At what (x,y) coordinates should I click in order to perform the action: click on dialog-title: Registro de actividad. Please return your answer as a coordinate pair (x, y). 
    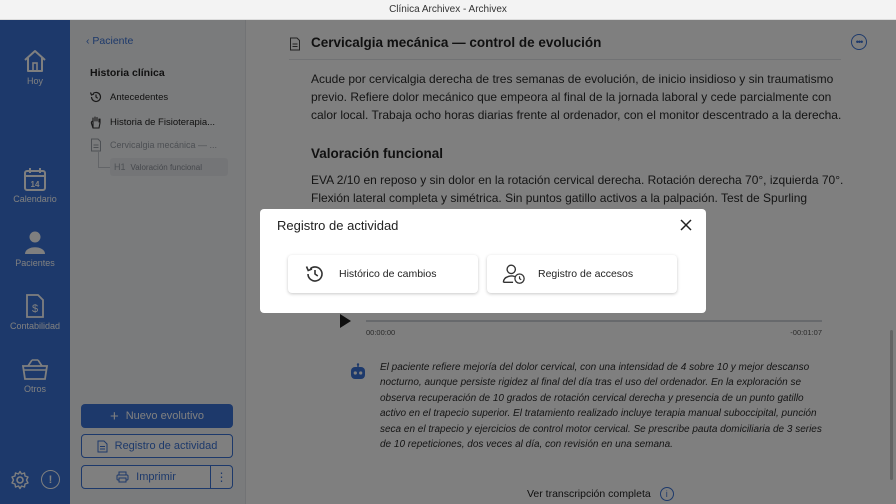
    Looking at the image, I should click on (338, 225).